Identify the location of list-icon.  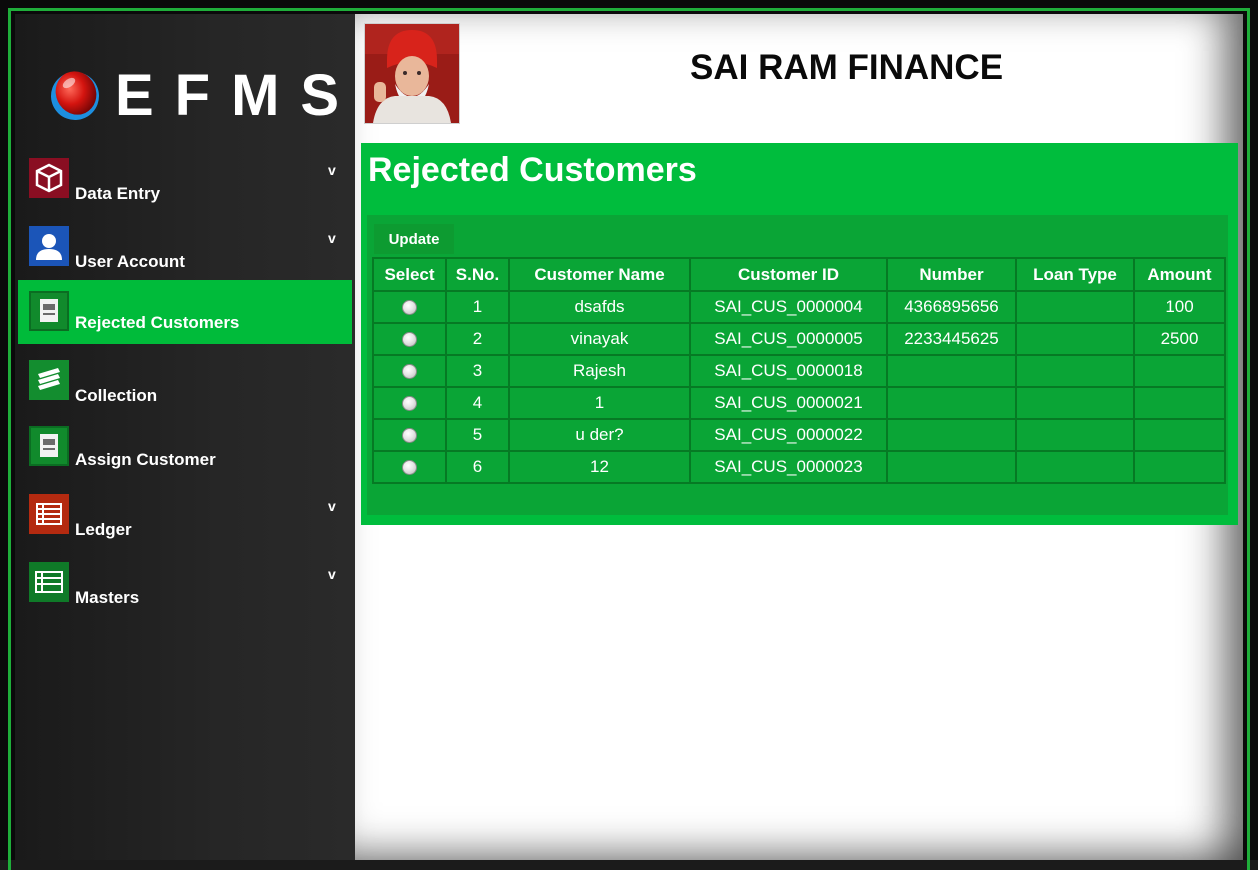
(49, 582).